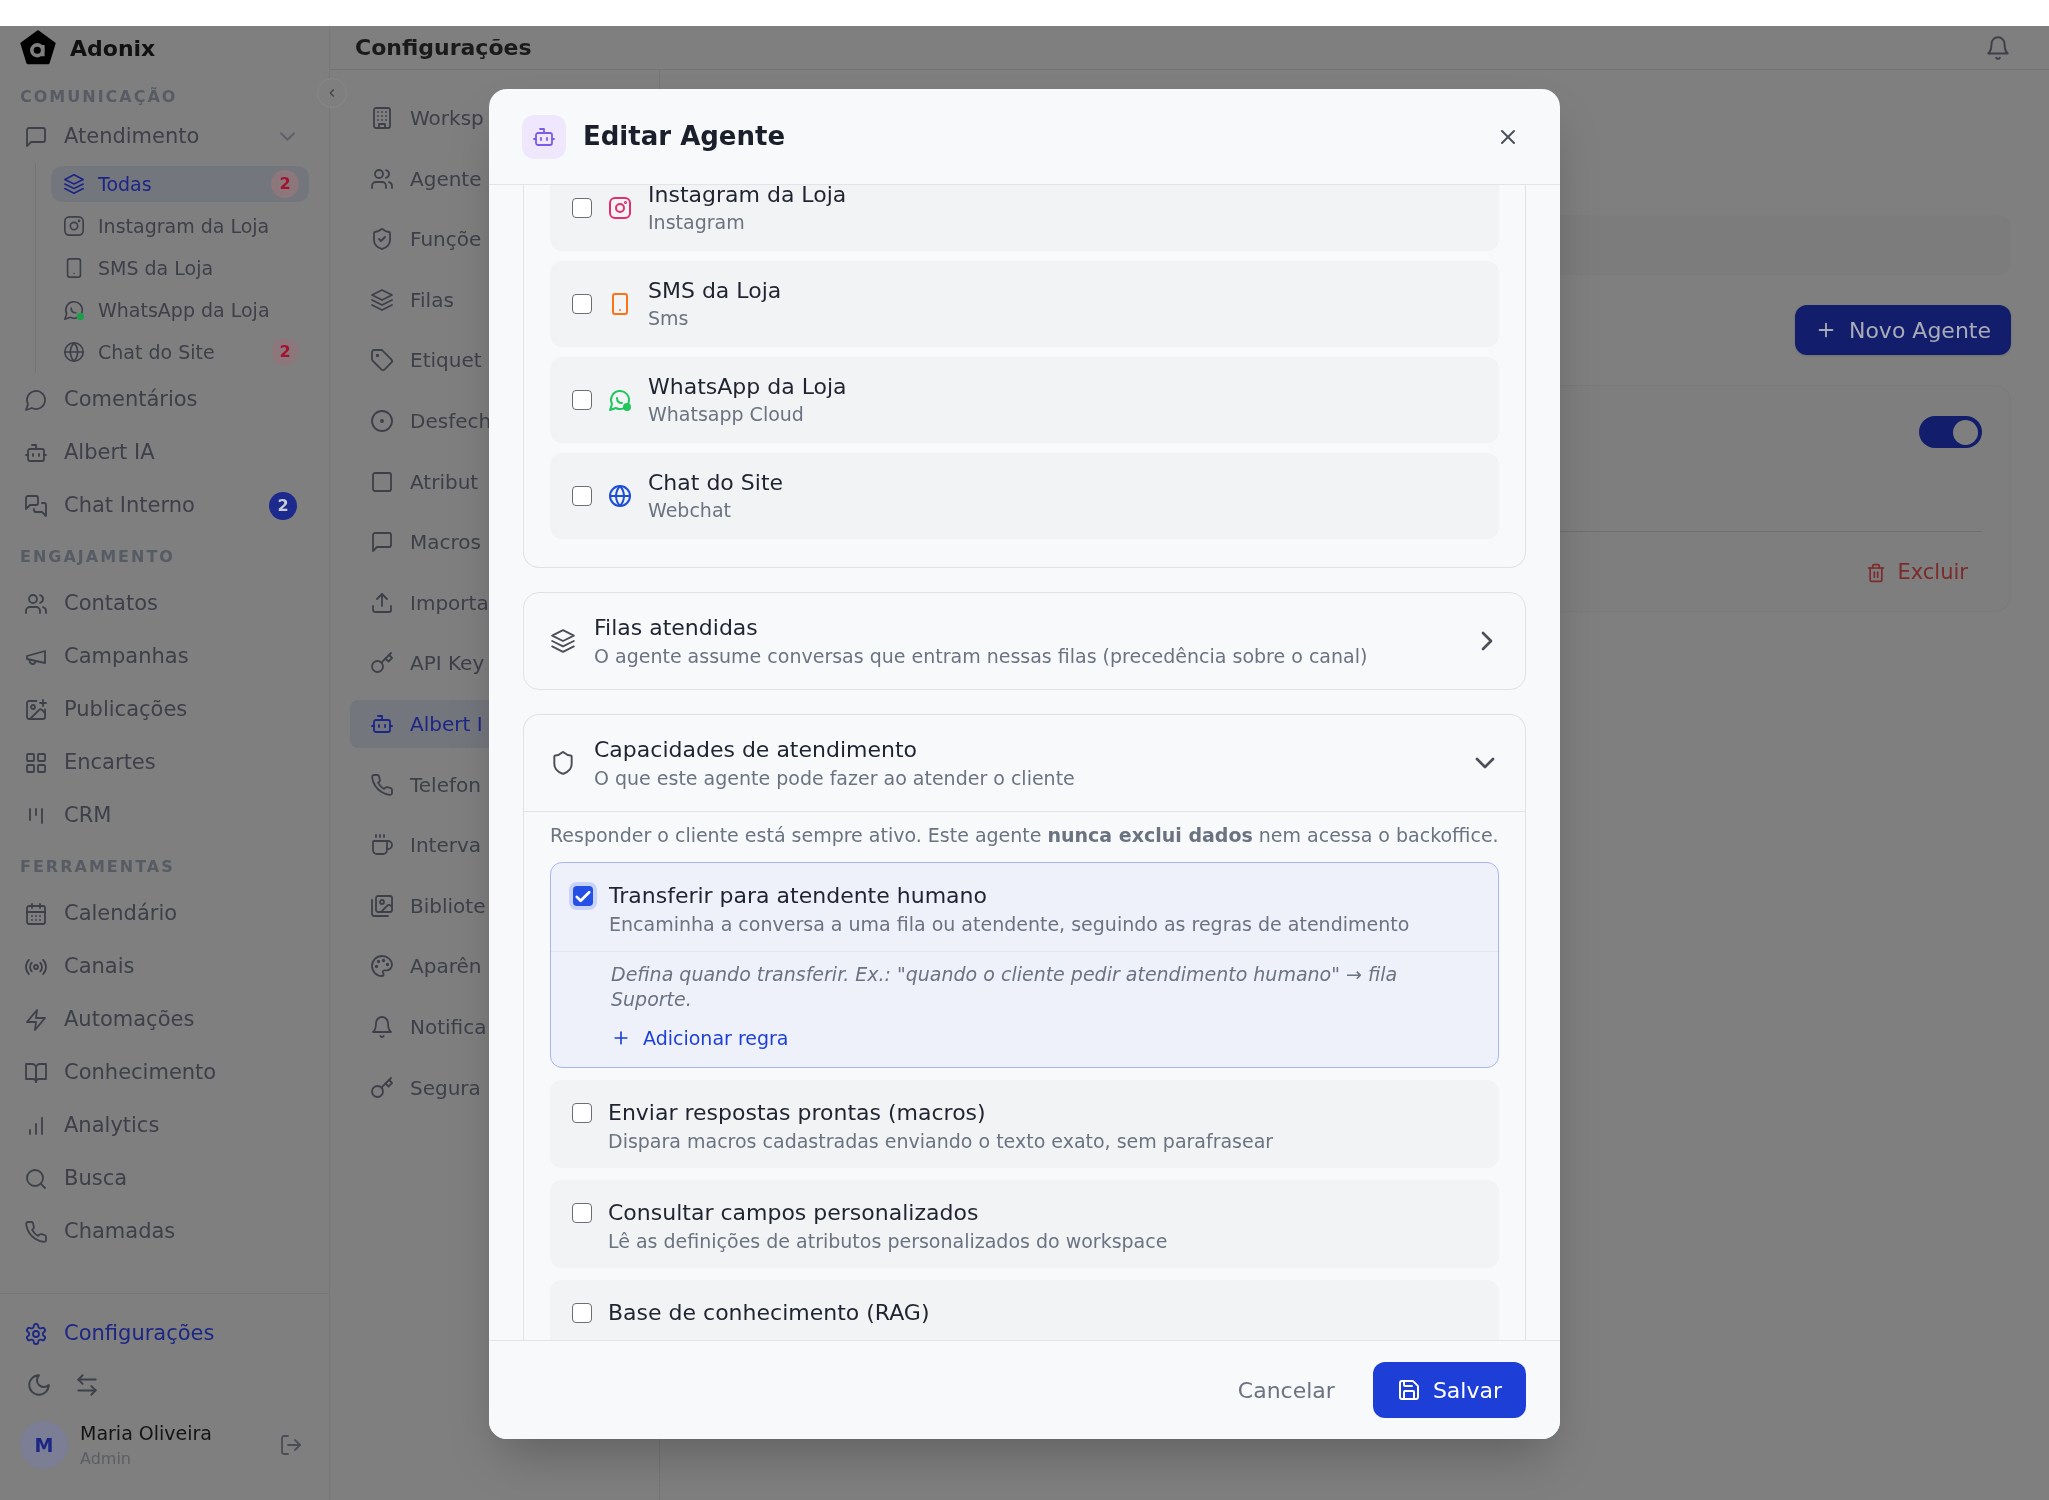  I want to click on page-title: Configurações, so click(443, 48).